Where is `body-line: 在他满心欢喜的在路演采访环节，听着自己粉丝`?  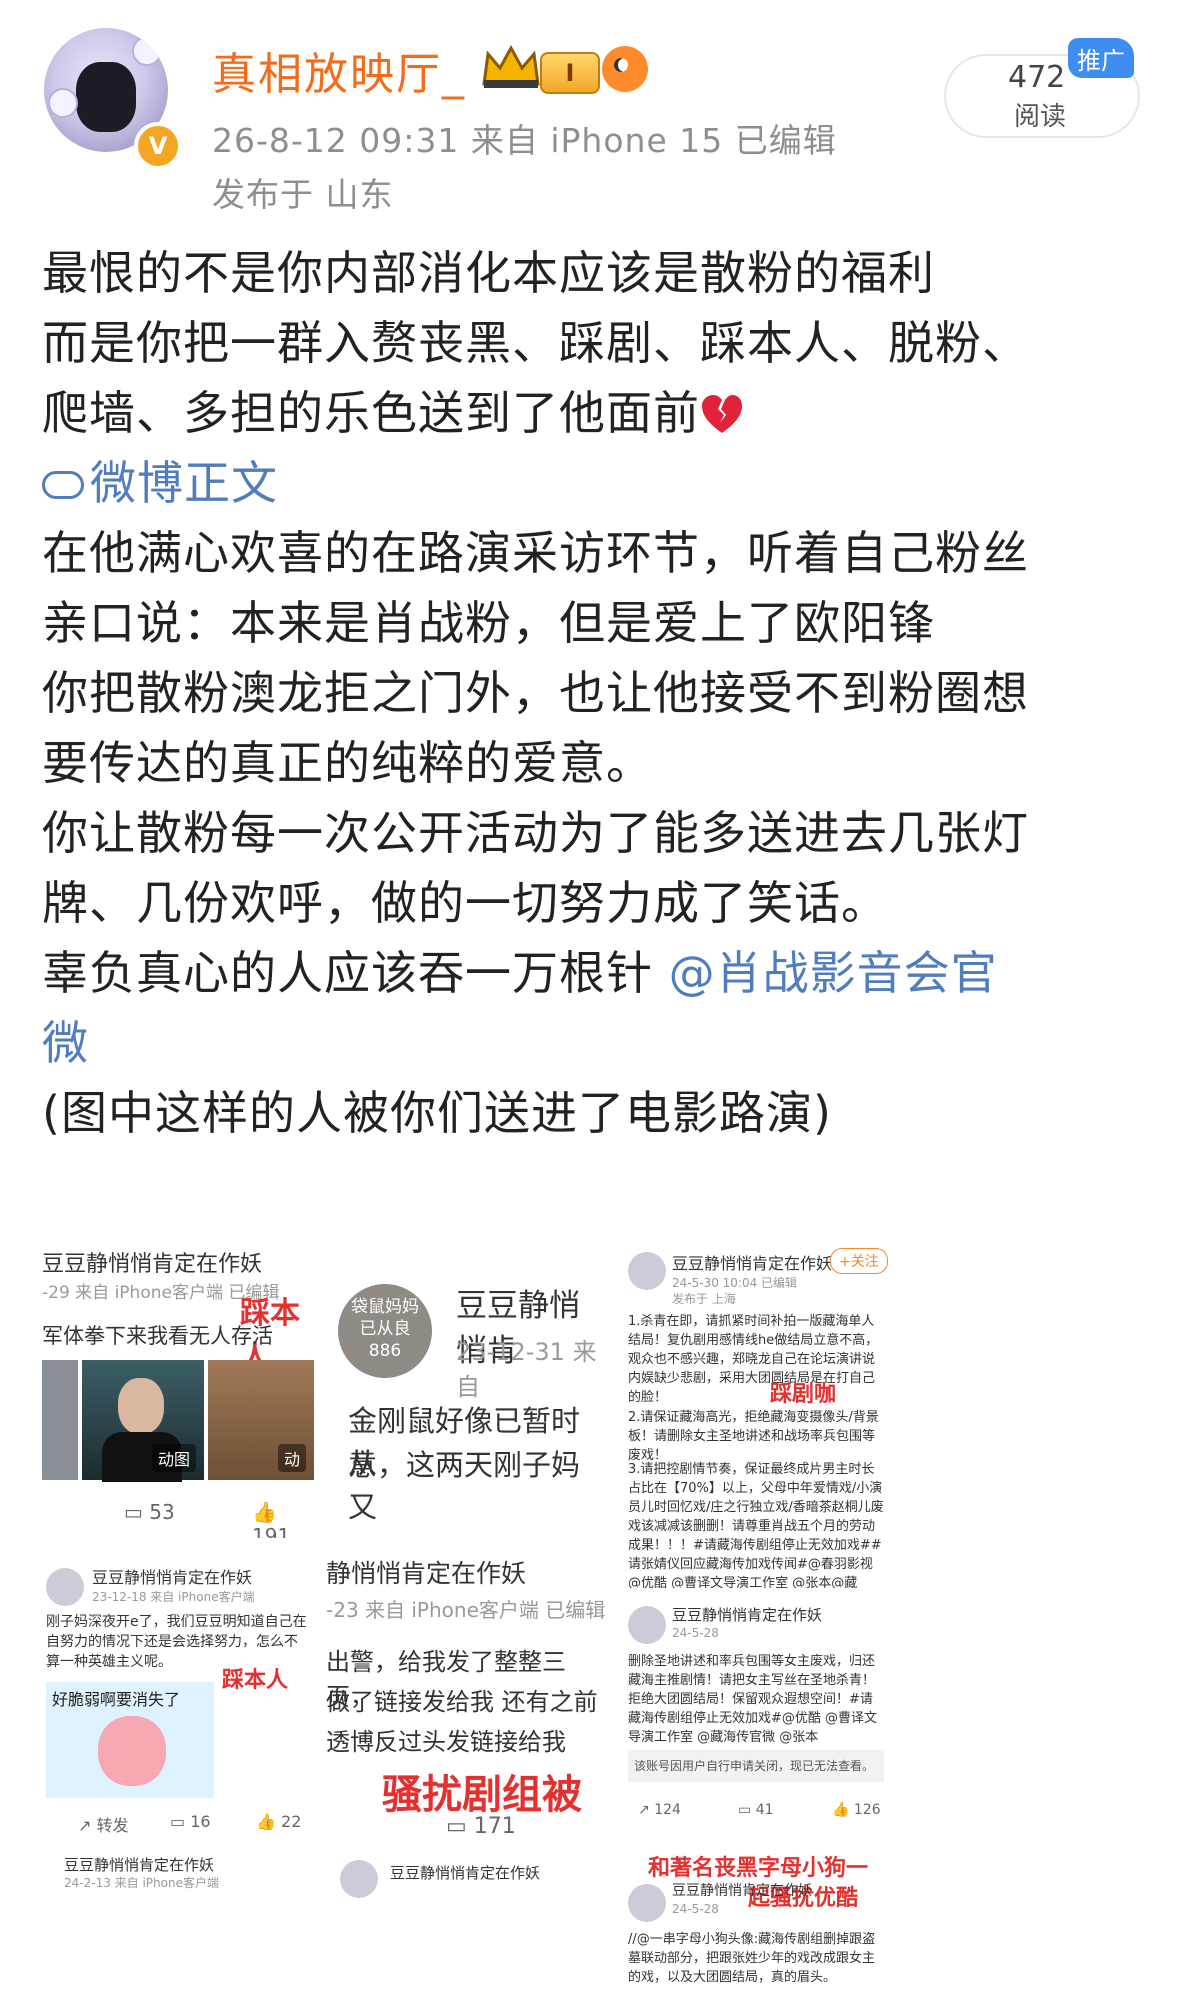 body-line: 在他满心欢喜的在路演采访环节，听着自己粉丝 is located at coordinates (535, 553).